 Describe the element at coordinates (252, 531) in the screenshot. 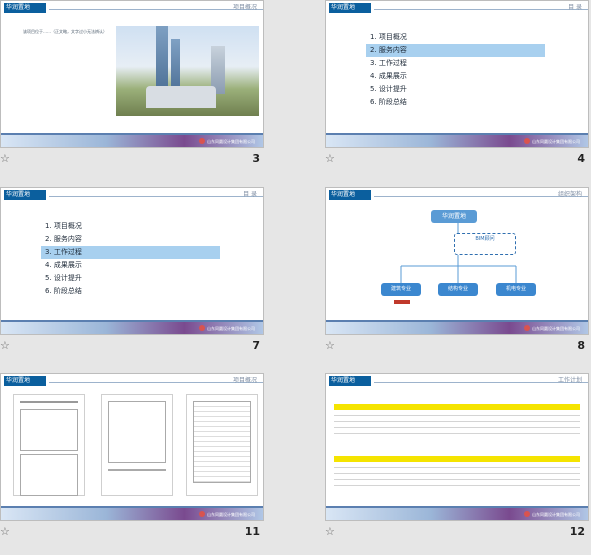

I see `slide-number: 11` at that location.